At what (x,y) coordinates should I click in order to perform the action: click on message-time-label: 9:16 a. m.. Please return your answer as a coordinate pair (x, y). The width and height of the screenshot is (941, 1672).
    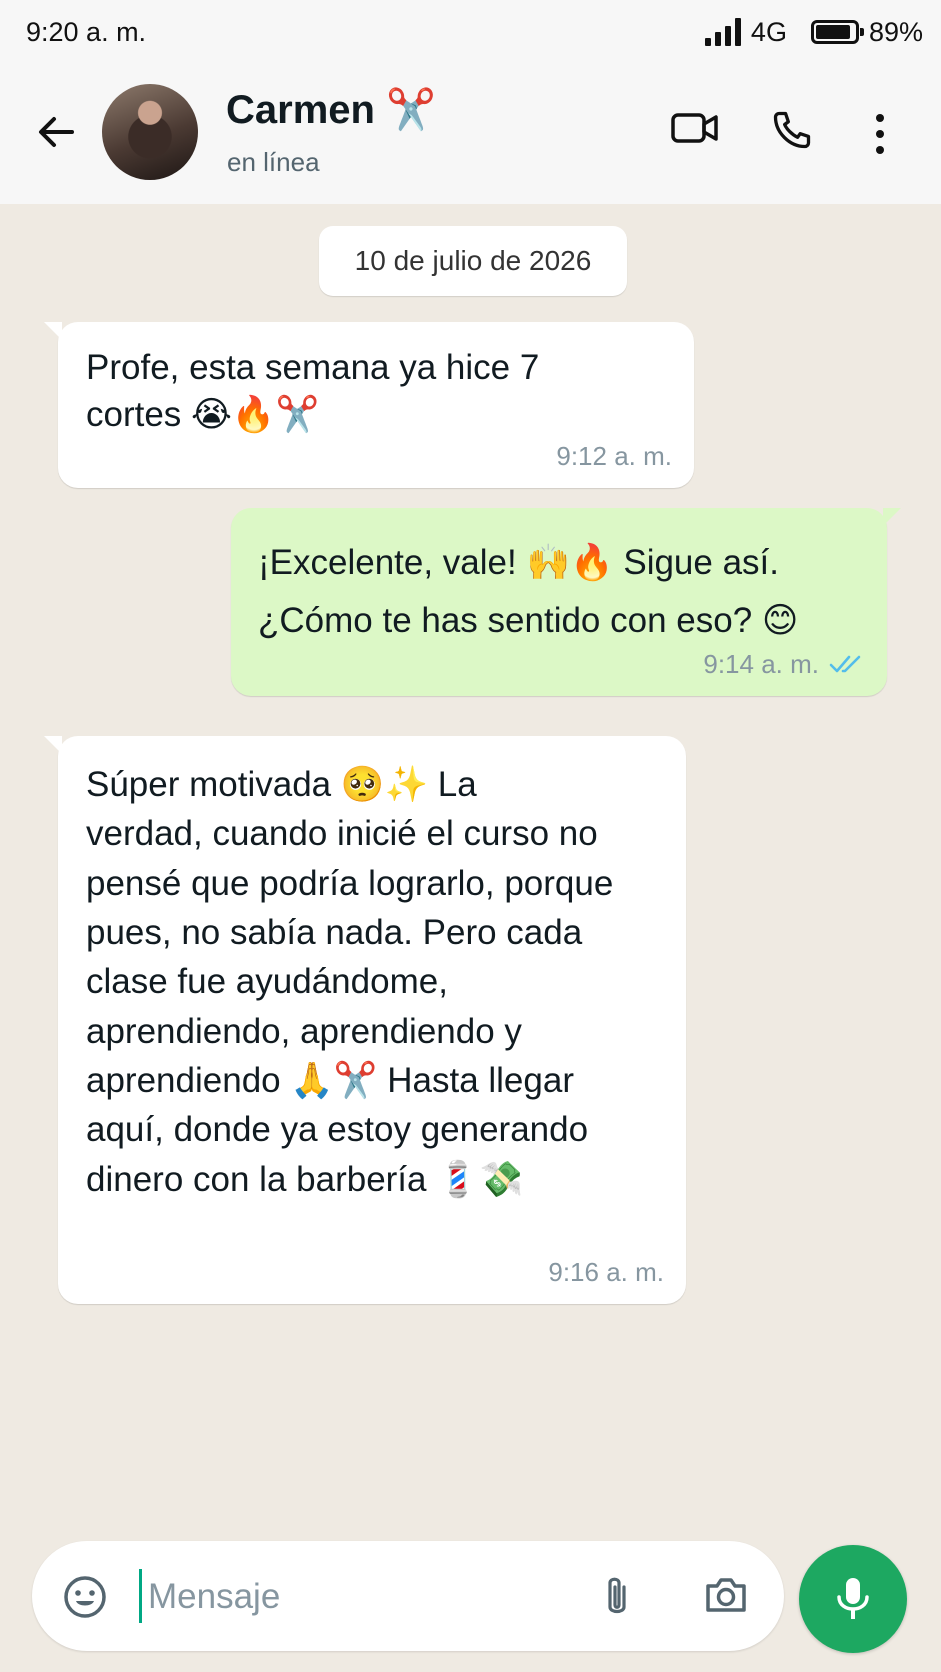
    Looking at the image, I should click on (606, 1271).